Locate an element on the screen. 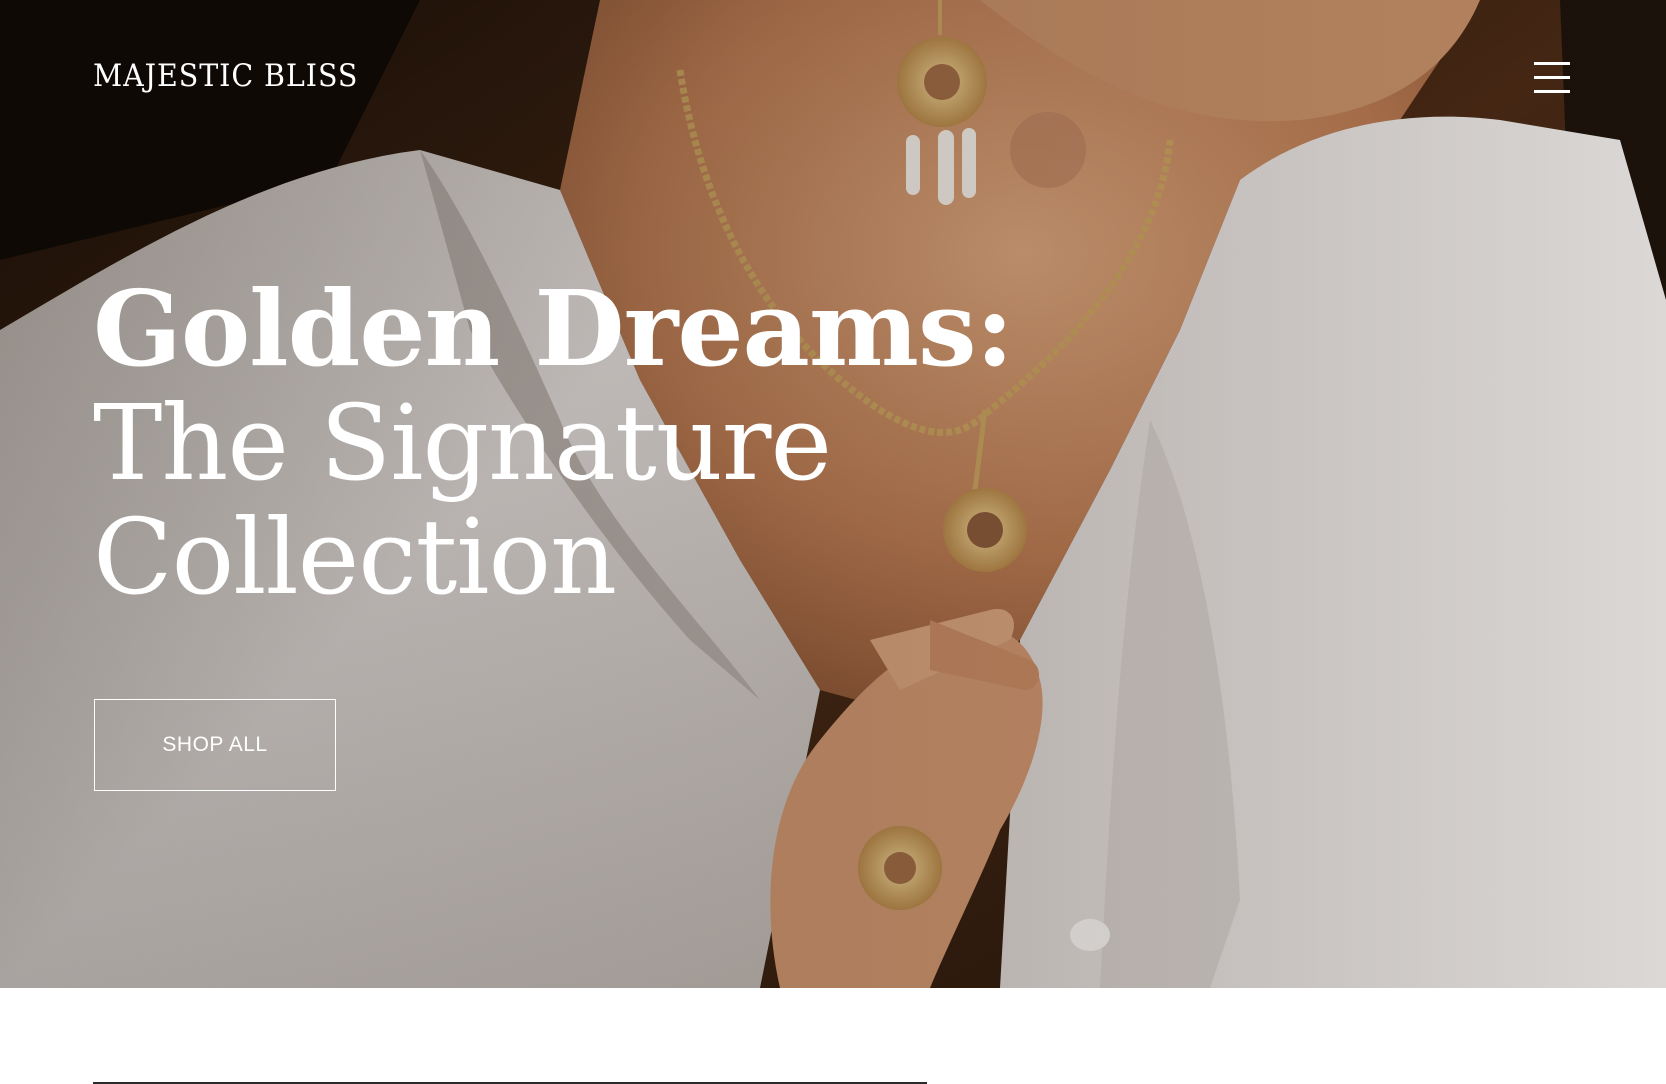  menu-button is located at coordinates (1552, 78).